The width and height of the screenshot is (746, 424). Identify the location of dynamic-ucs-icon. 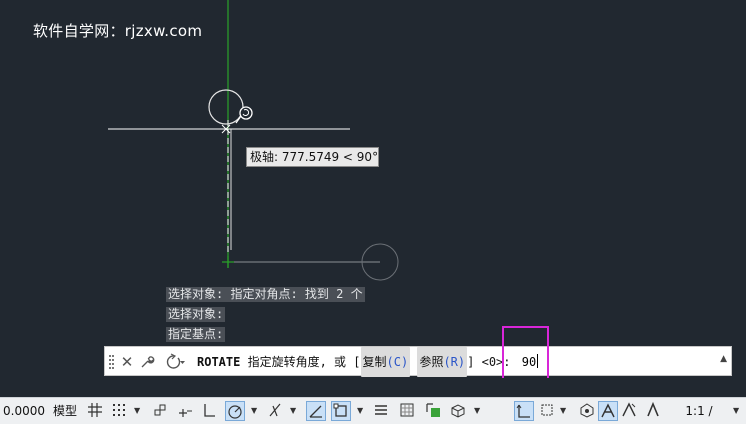
(524, 411).